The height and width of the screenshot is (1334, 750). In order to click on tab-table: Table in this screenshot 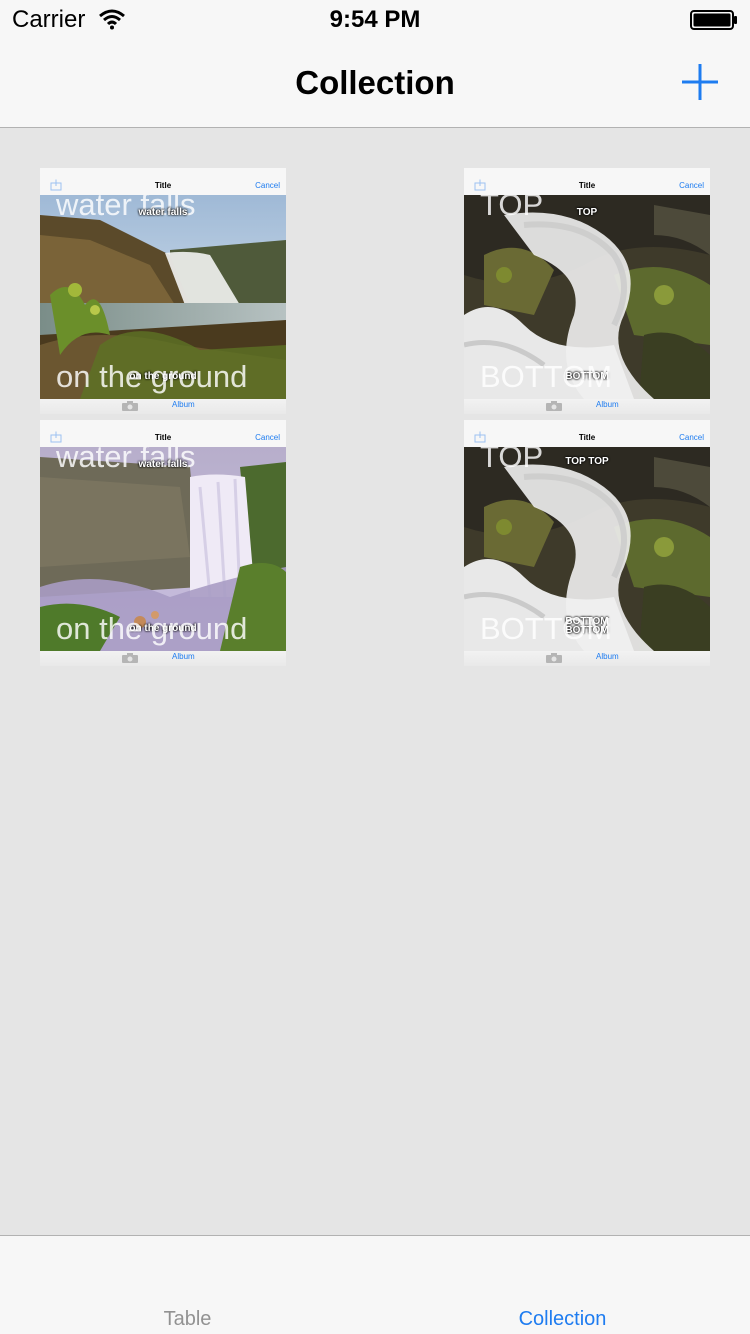, I will do `click(187, 1319)`.